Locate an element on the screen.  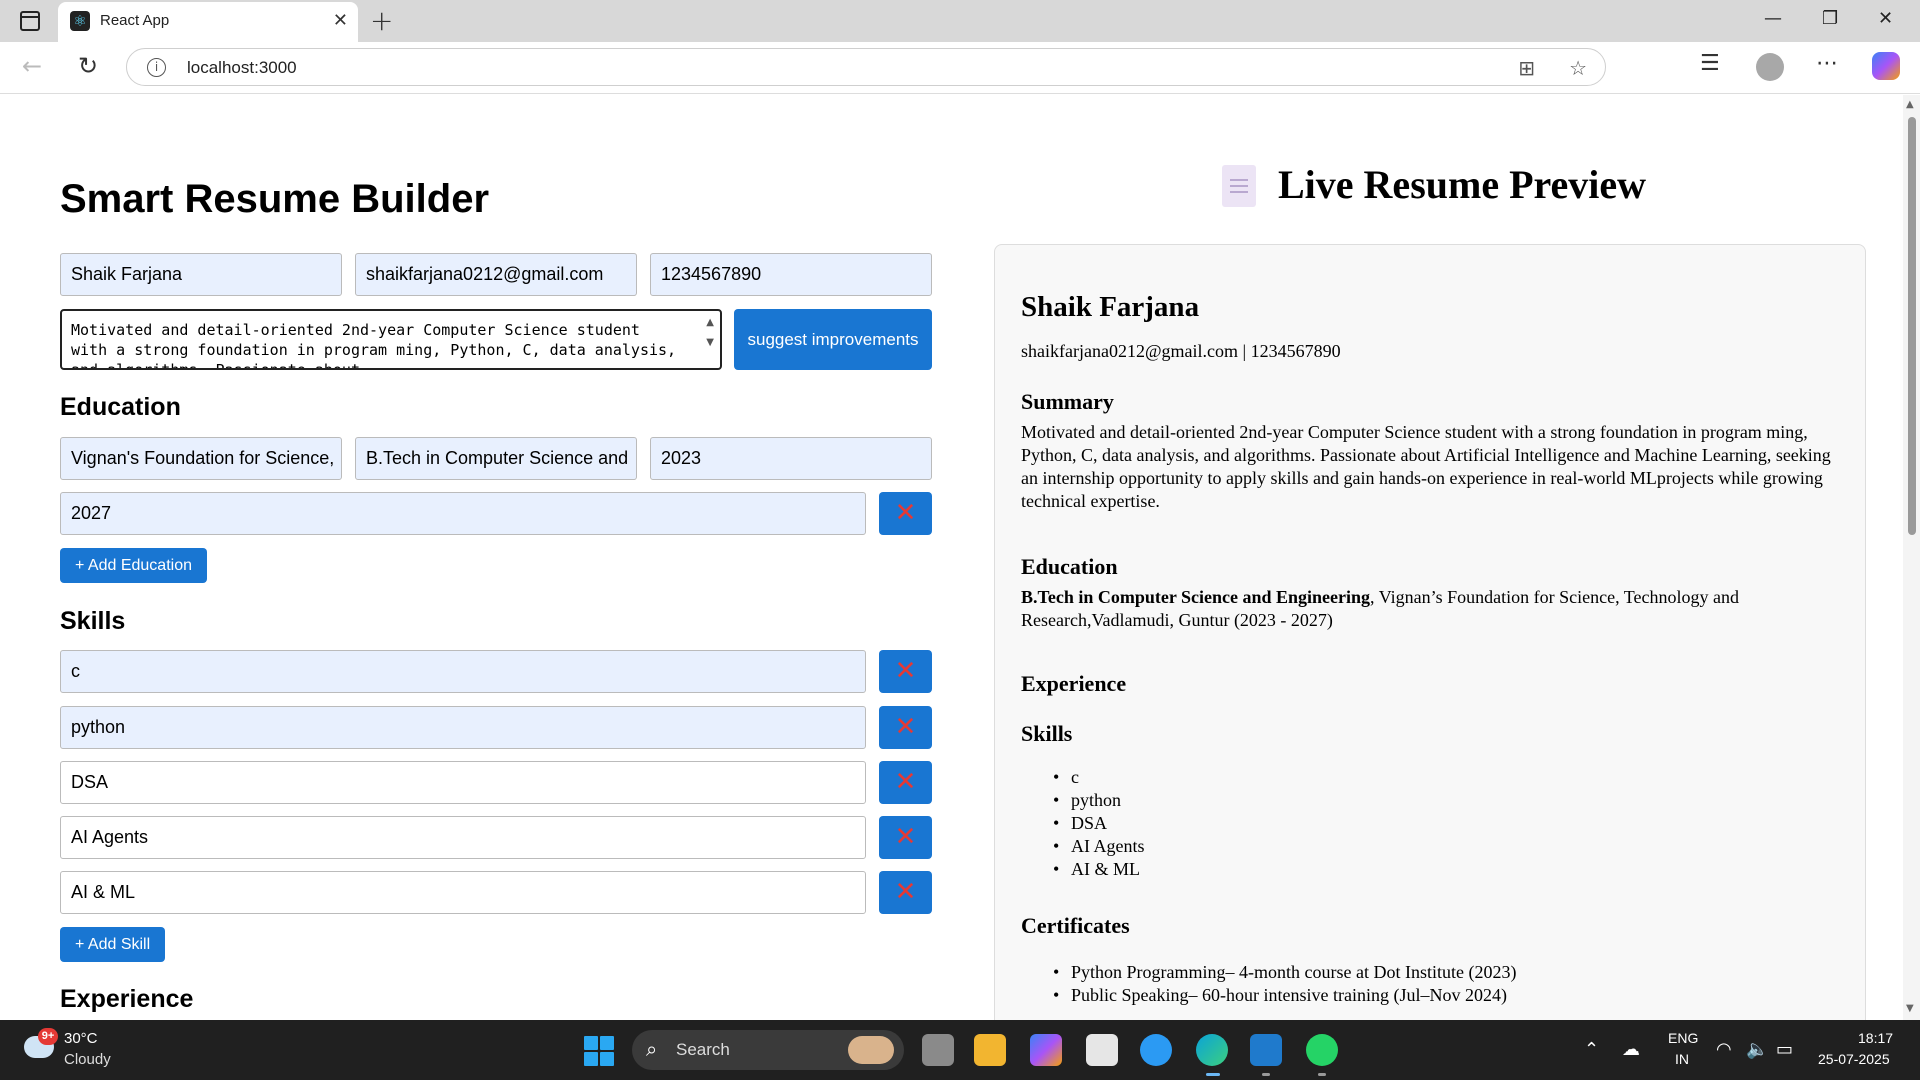
preview-skill-item: DSA is located at coordinates (1080, 823).